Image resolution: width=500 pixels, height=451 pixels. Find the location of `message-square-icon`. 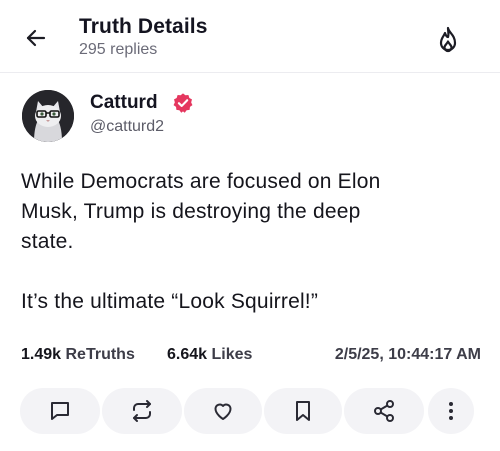

message-square-icon is located at coordinates (60, 411).